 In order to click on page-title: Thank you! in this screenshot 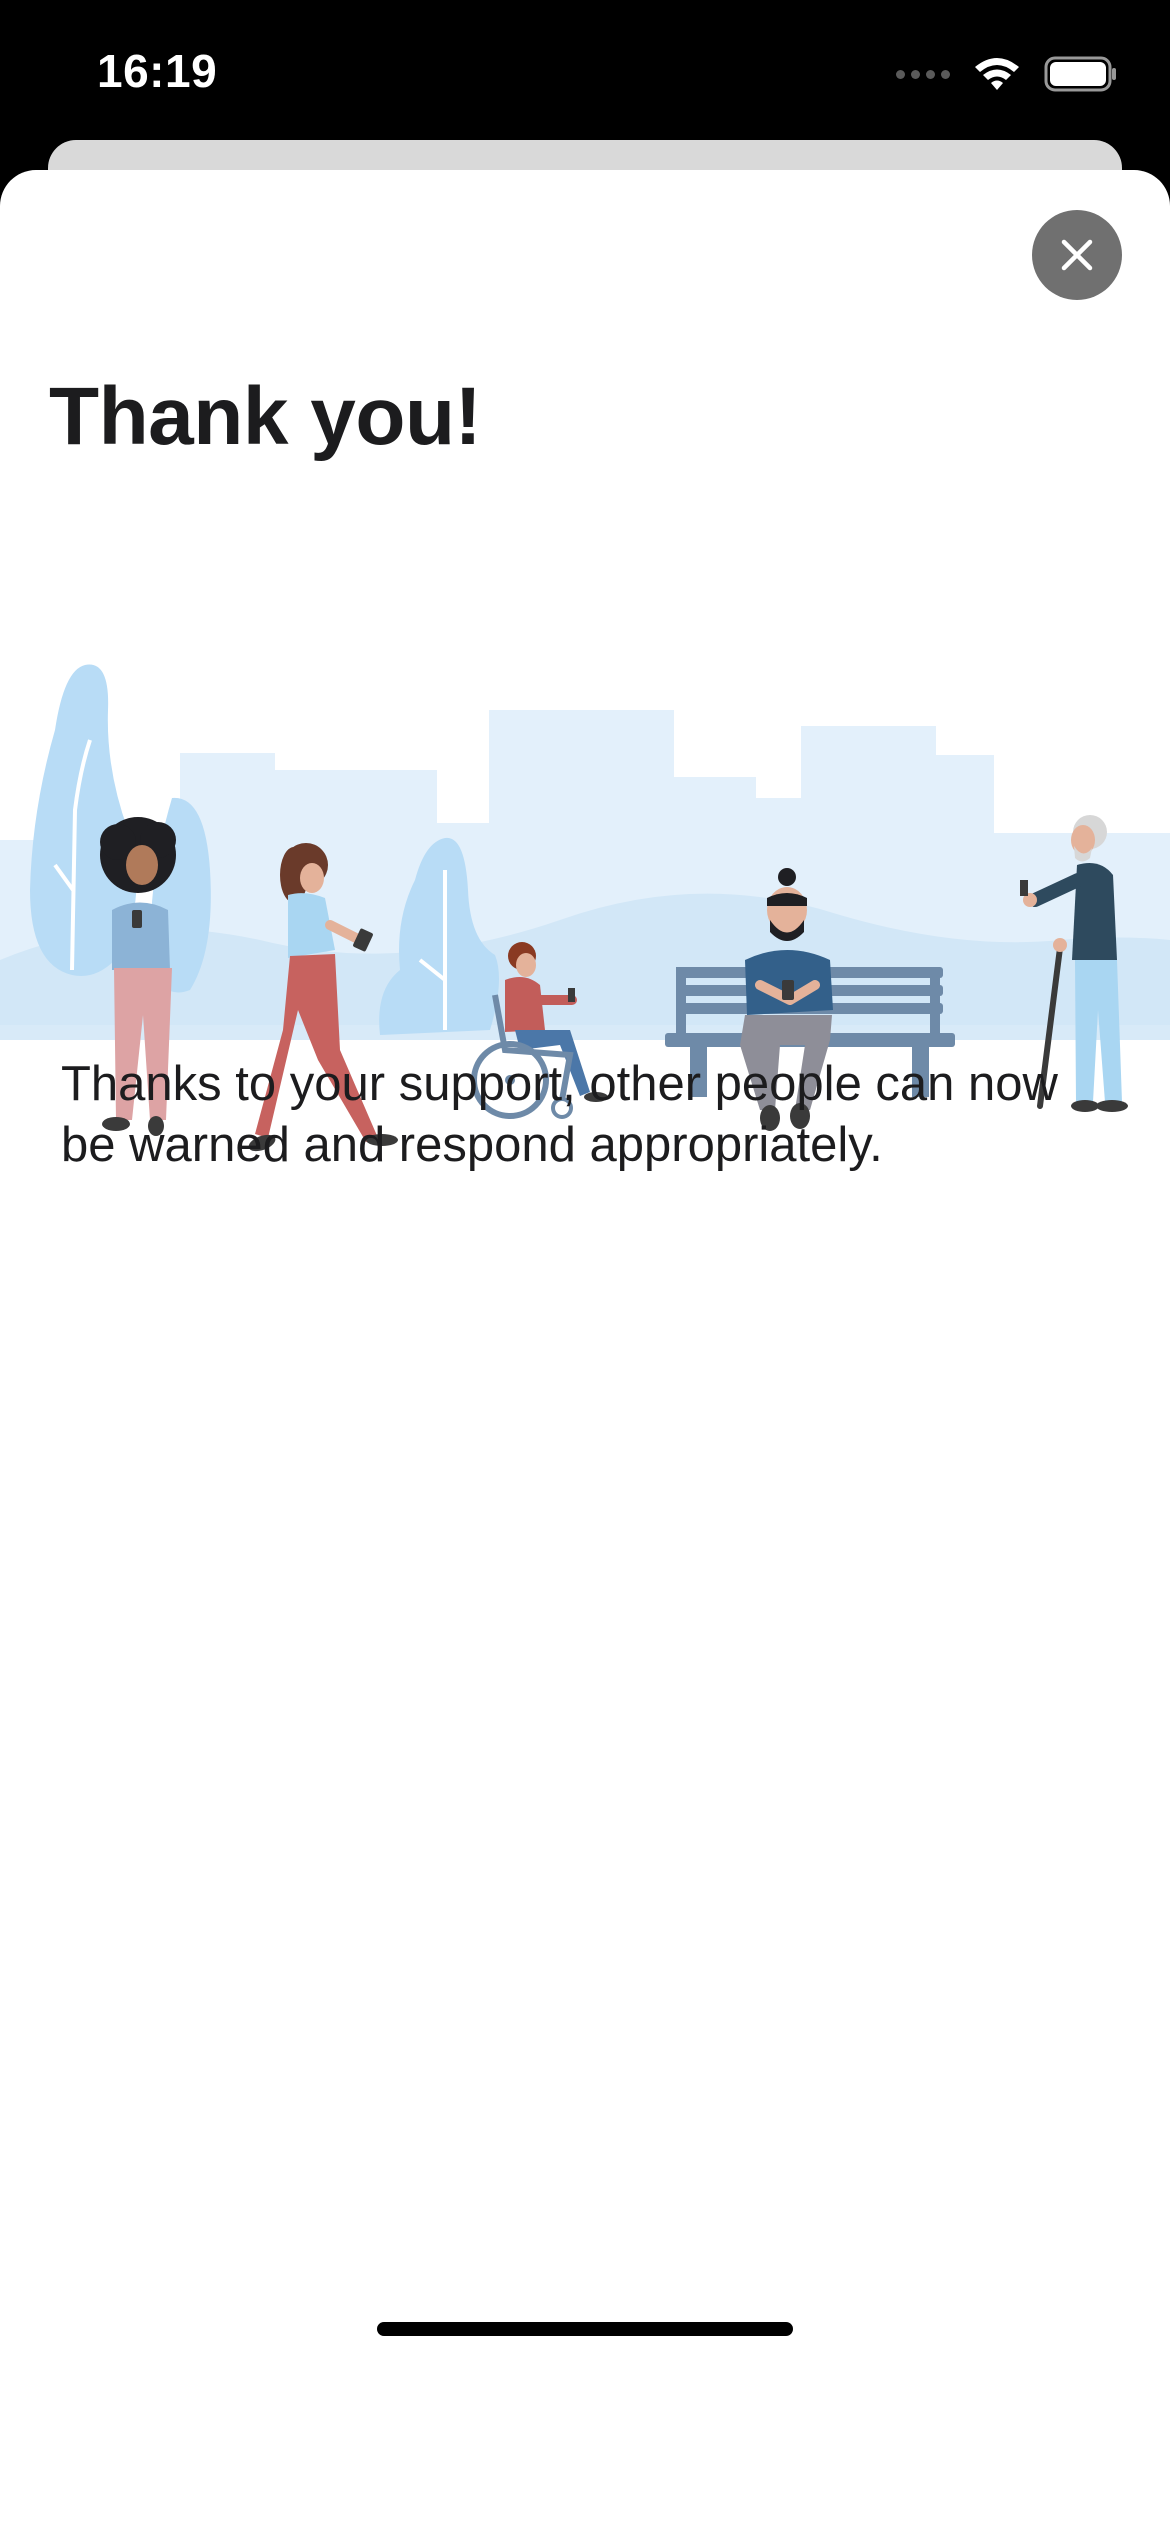, I will do `click(265, 416)`.